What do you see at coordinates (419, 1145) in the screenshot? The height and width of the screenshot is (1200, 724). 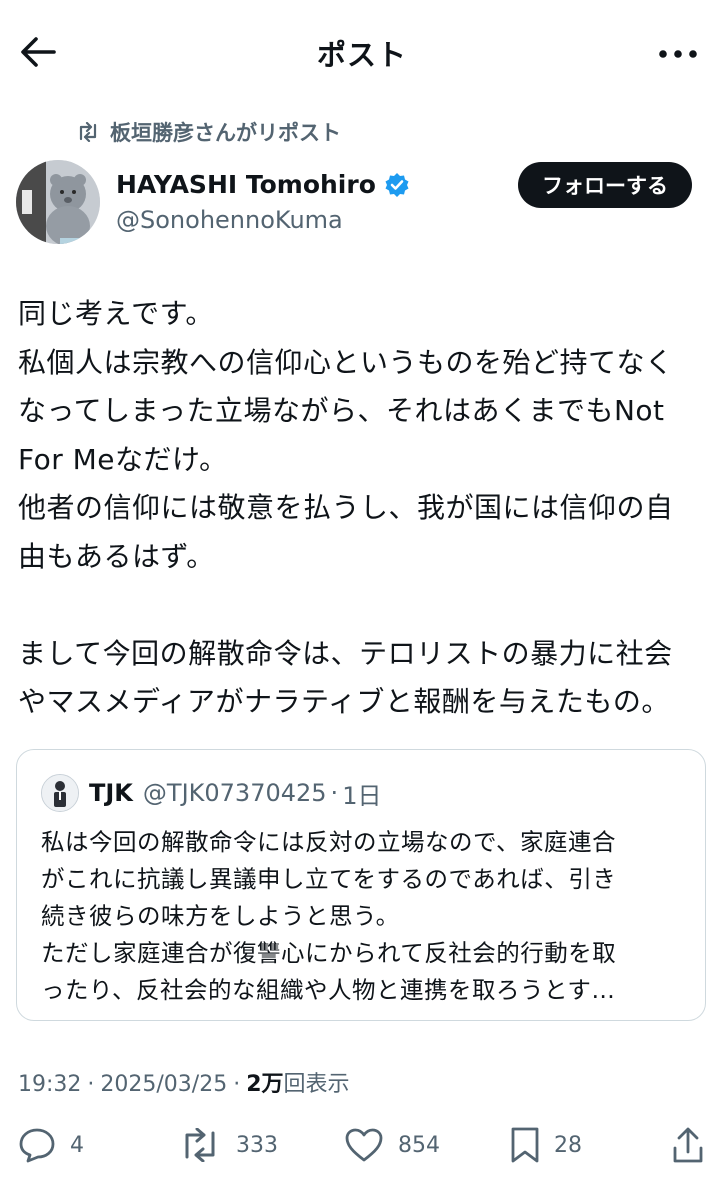 I see `like-count: 854` at bounding box center [419, 1145].